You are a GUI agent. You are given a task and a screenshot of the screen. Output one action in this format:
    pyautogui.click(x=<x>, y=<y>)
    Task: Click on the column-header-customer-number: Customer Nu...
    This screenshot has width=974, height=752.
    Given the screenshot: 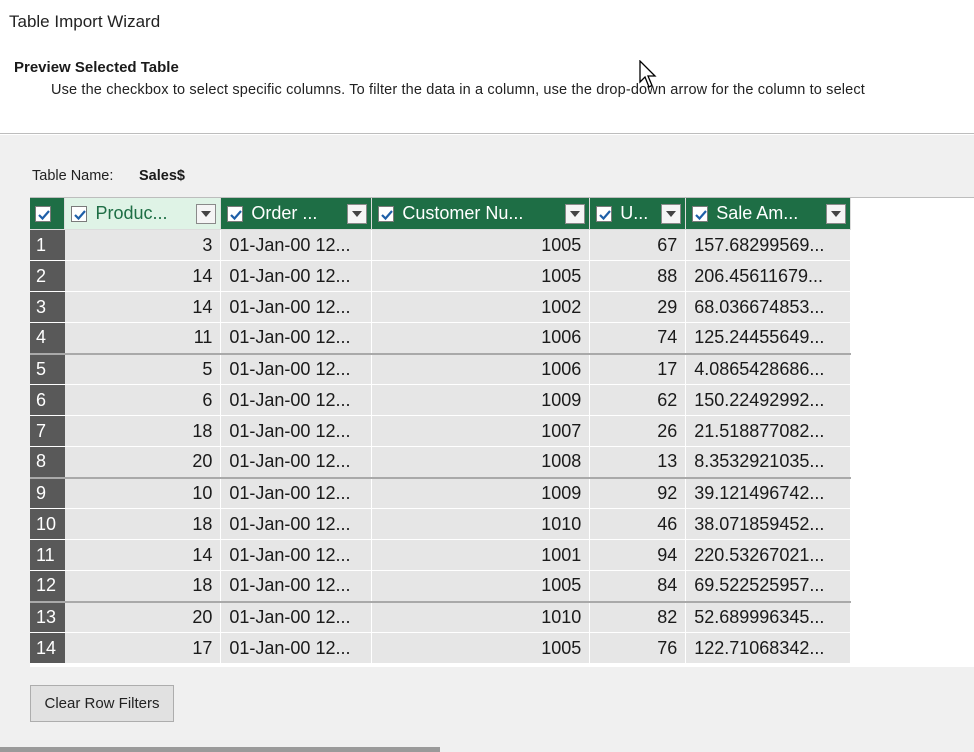 What is the action you would take?
    pyautogui.click(x=481, y=214)
    